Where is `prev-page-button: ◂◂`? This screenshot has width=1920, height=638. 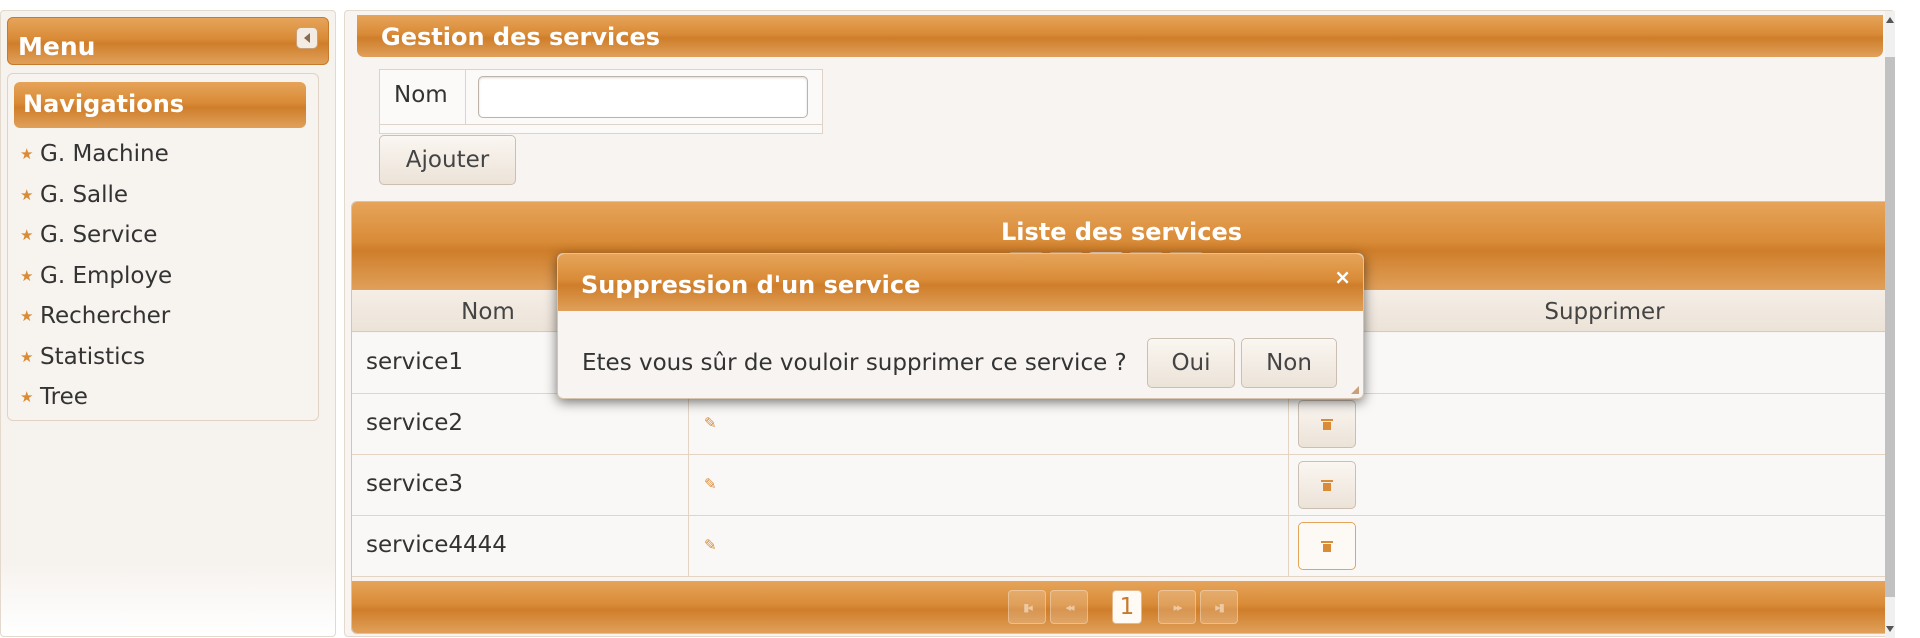
prev-page-button: ◂◂ is located at coordinates (1069, 607).